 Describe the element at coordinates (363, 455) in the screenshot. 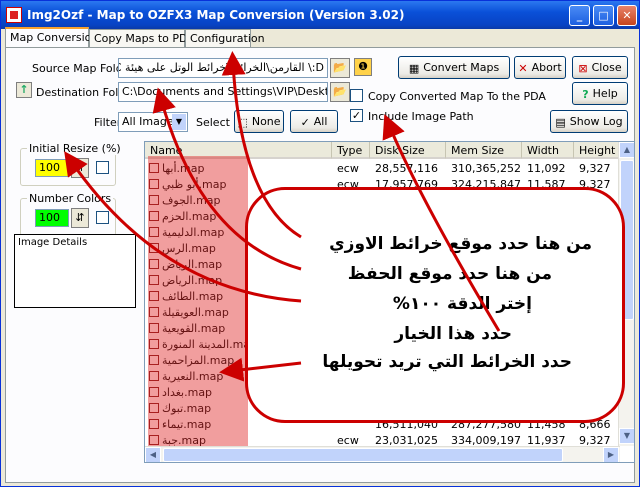

I see `horizontal-scroll-thumb` at that location.